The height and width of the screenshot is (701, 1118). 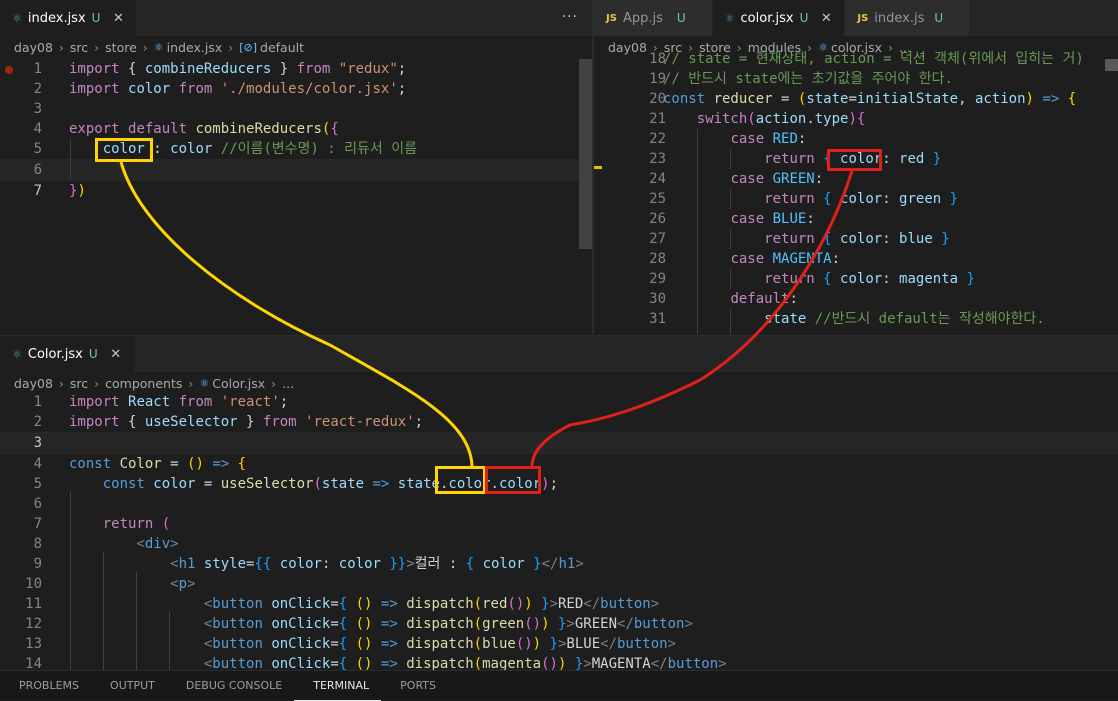 I want to click on tab-index-js: JS index.js U, so click(x=908, y=18).